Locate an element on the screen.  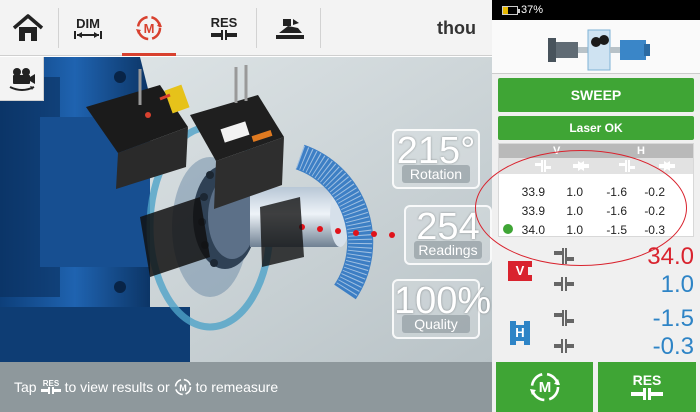
res-inline-icon: RES is located at coordinates (51, 387).